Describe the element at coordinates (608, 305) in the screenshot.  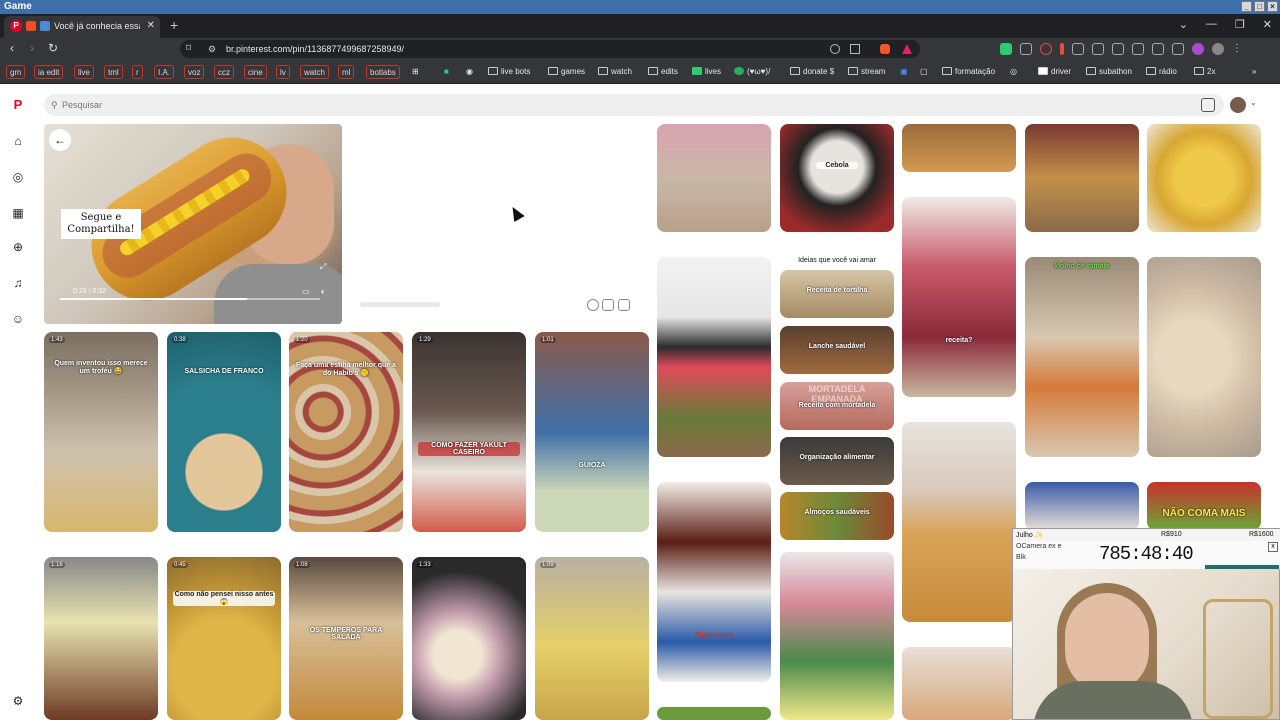
I see `share-icon` at that location.